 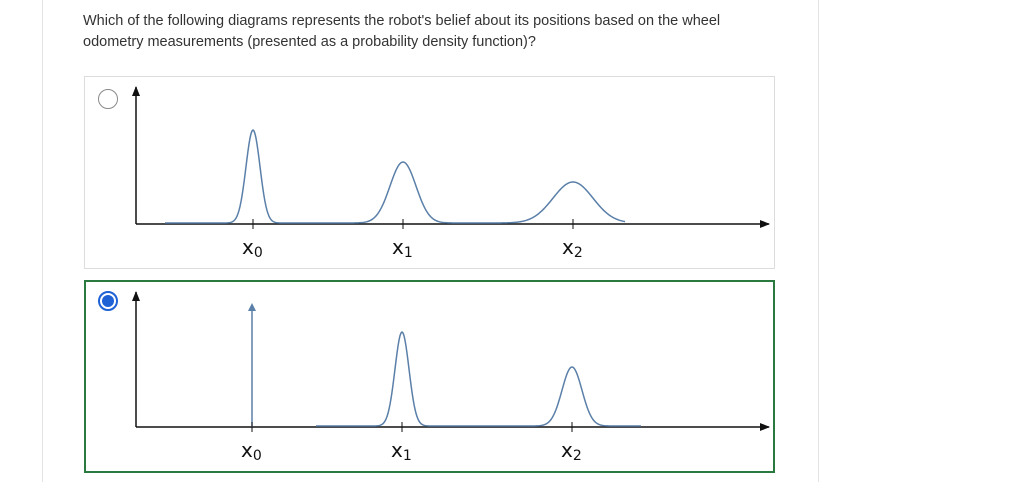 I want to click on page-right-border, so click(x=818, y=241).